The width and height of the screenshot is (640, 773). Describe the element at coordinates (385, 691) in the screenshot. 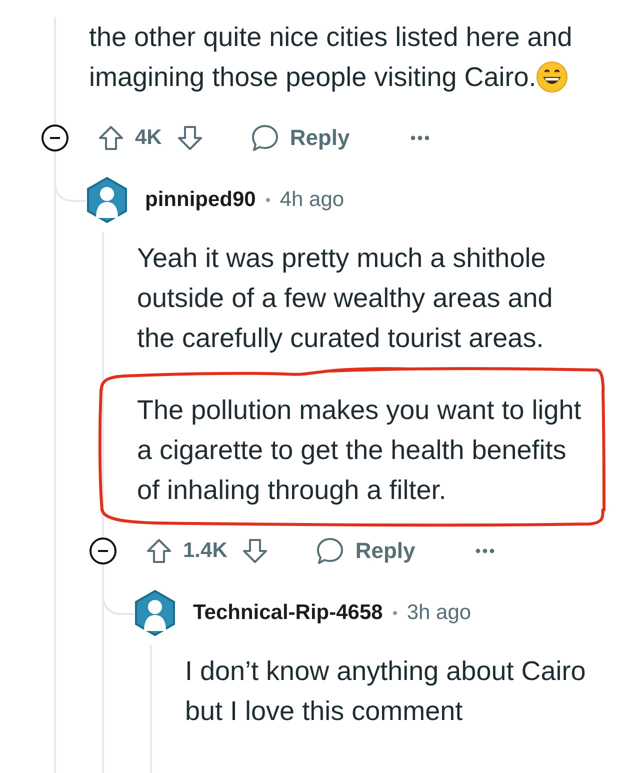

I see `comment-text: I don’t know anything about Cairo but I love this comment` at that location.